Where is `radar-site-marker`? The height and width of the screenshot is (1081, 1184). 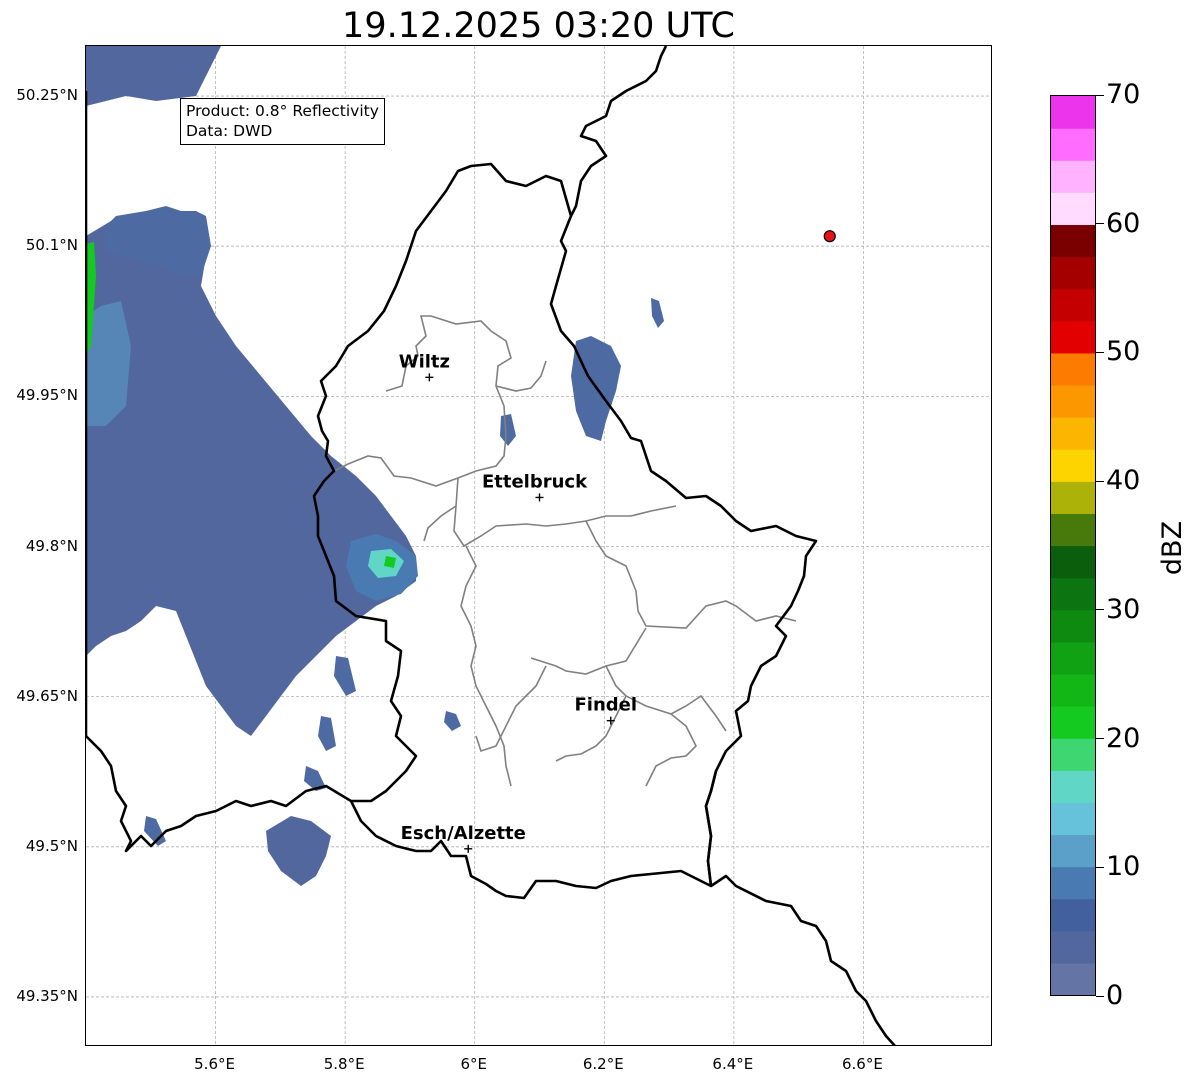 radar-site-marker is located at coordinates (829, 236).